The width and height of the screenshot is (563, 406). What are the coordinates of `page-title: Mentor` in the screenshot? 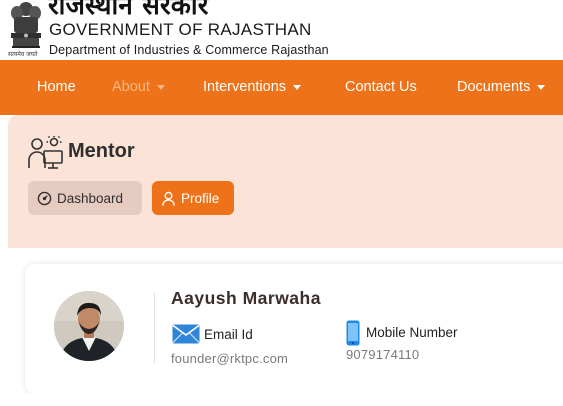 It's located at (101, 151).